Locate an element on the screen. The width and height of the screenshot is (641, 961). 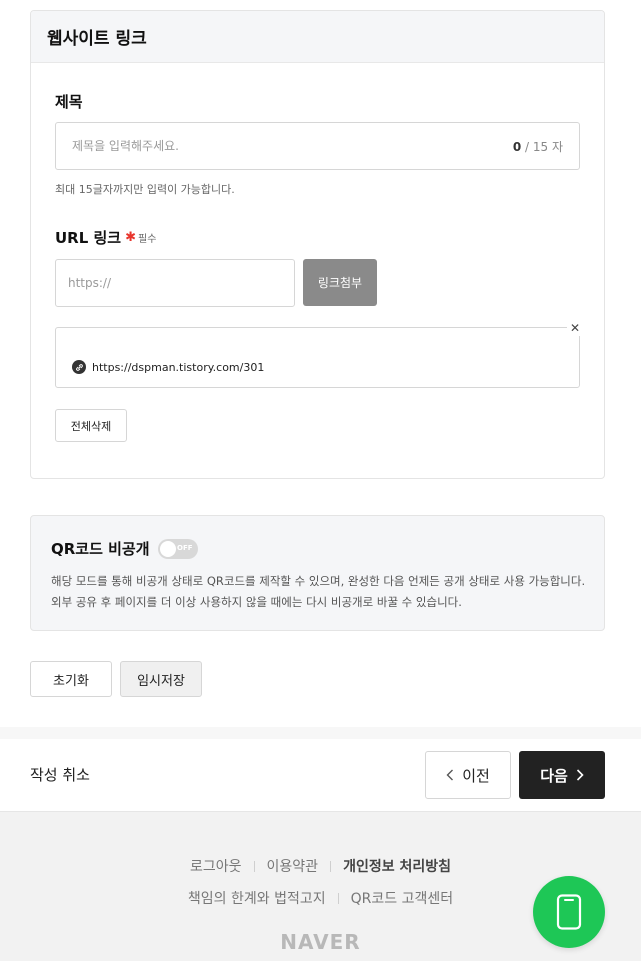
title-input-wrapper: 0 / 15 자 is located at coordinates (317, 146).